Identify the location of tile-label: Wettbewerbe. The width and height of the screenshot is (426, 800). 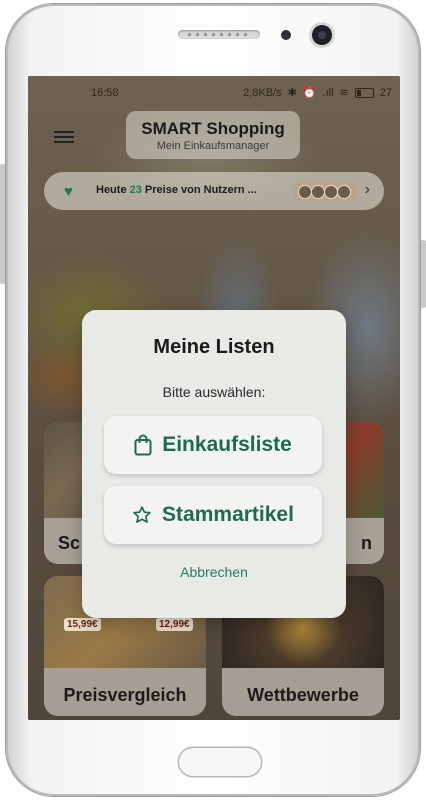
(303, 695).